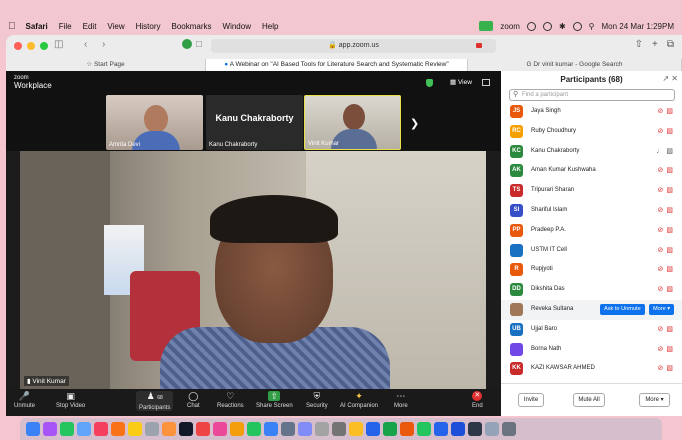 The width and height of the screenshot is (682, 440). Describe the element at coordinates (37, 26) in the screenshot. I see `menu-app-name: Safari` at that location.